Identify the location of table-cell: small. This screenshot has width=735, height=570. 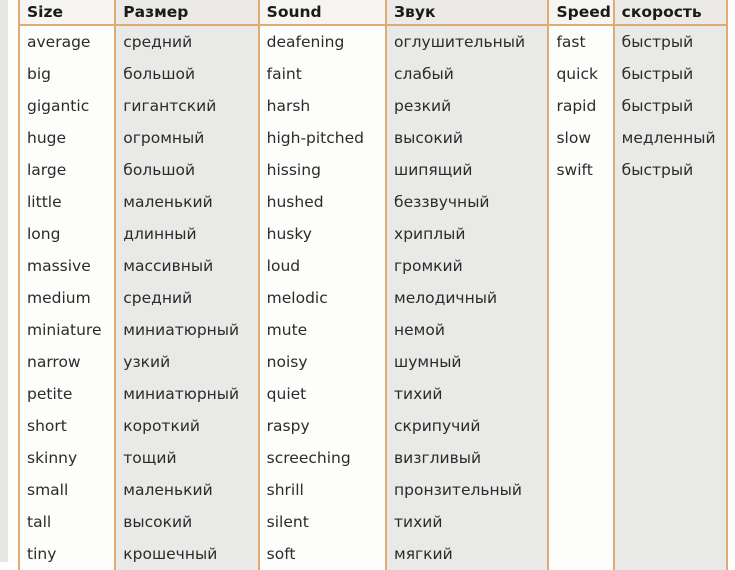
(68, 490).